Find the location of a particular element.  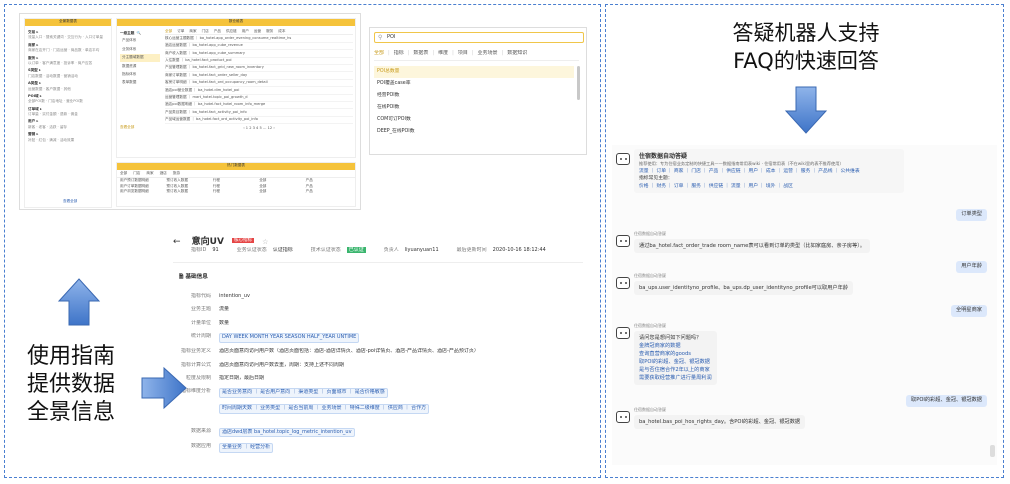

section-title: 🗎 基础信息 is located at coordinates (193, 277).